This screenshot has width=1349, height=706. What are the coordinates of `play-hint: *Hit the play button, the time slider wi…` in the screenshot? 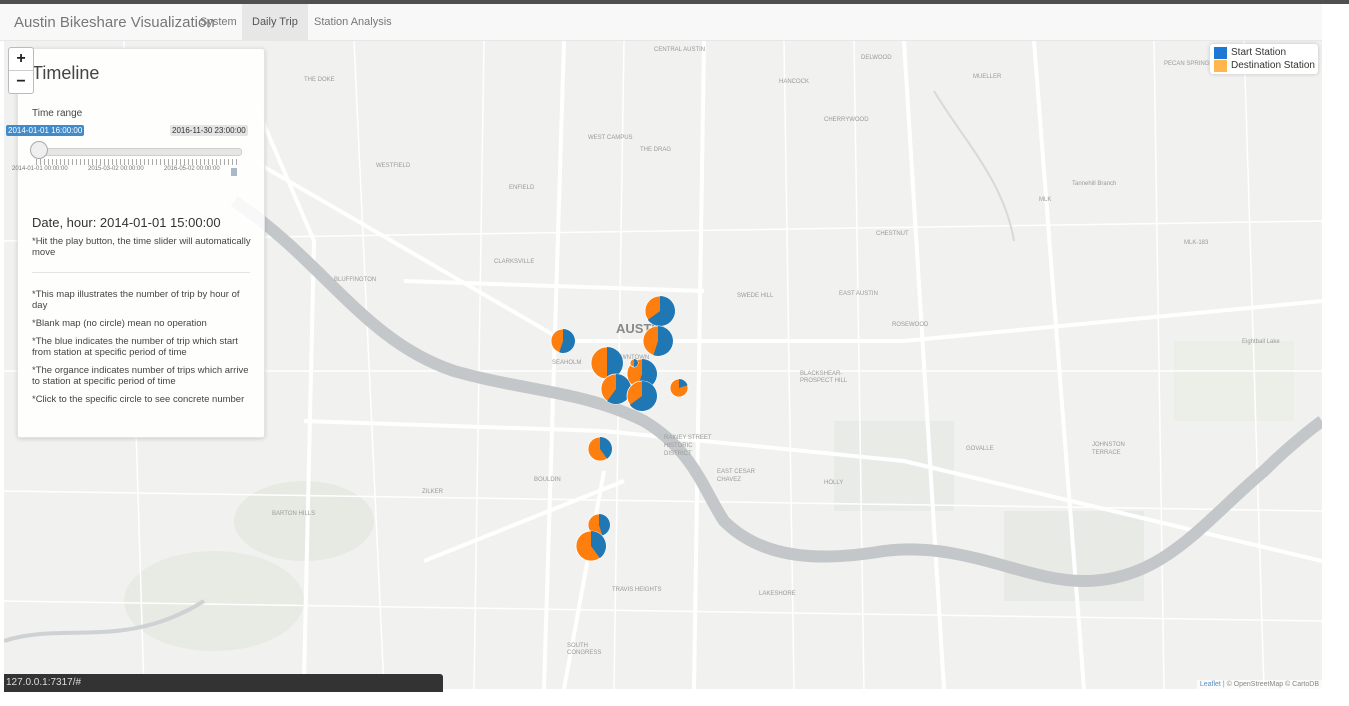 It's located at (141, 247).